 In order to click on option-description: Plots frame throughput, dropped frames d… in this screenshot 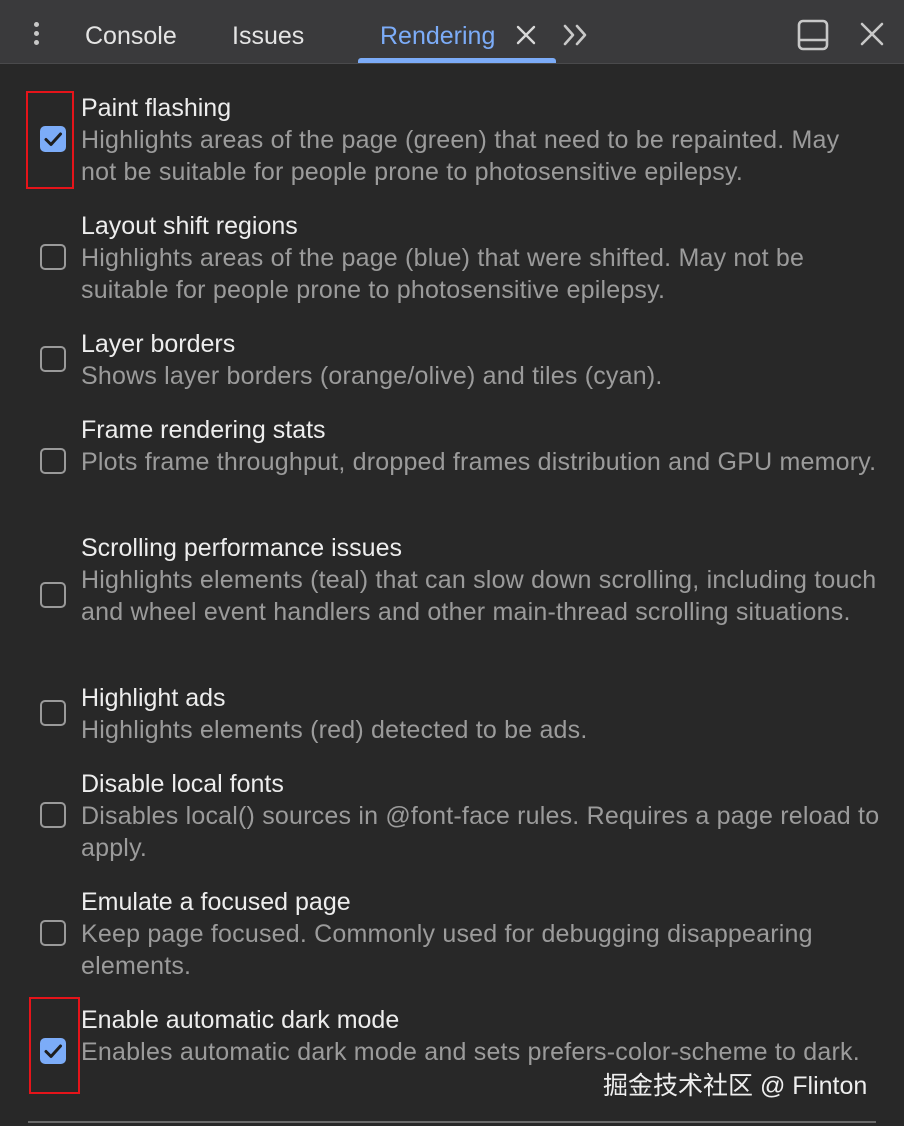, I will do `click(479, 462)`.